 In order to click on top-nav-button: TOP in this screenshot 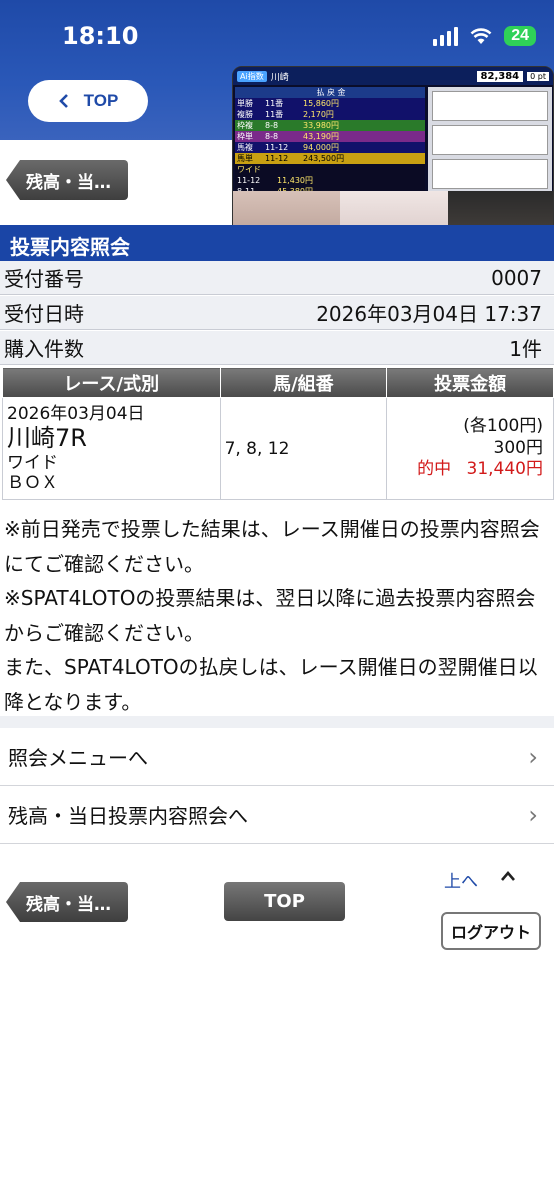, I will do `click(88, 101)`.